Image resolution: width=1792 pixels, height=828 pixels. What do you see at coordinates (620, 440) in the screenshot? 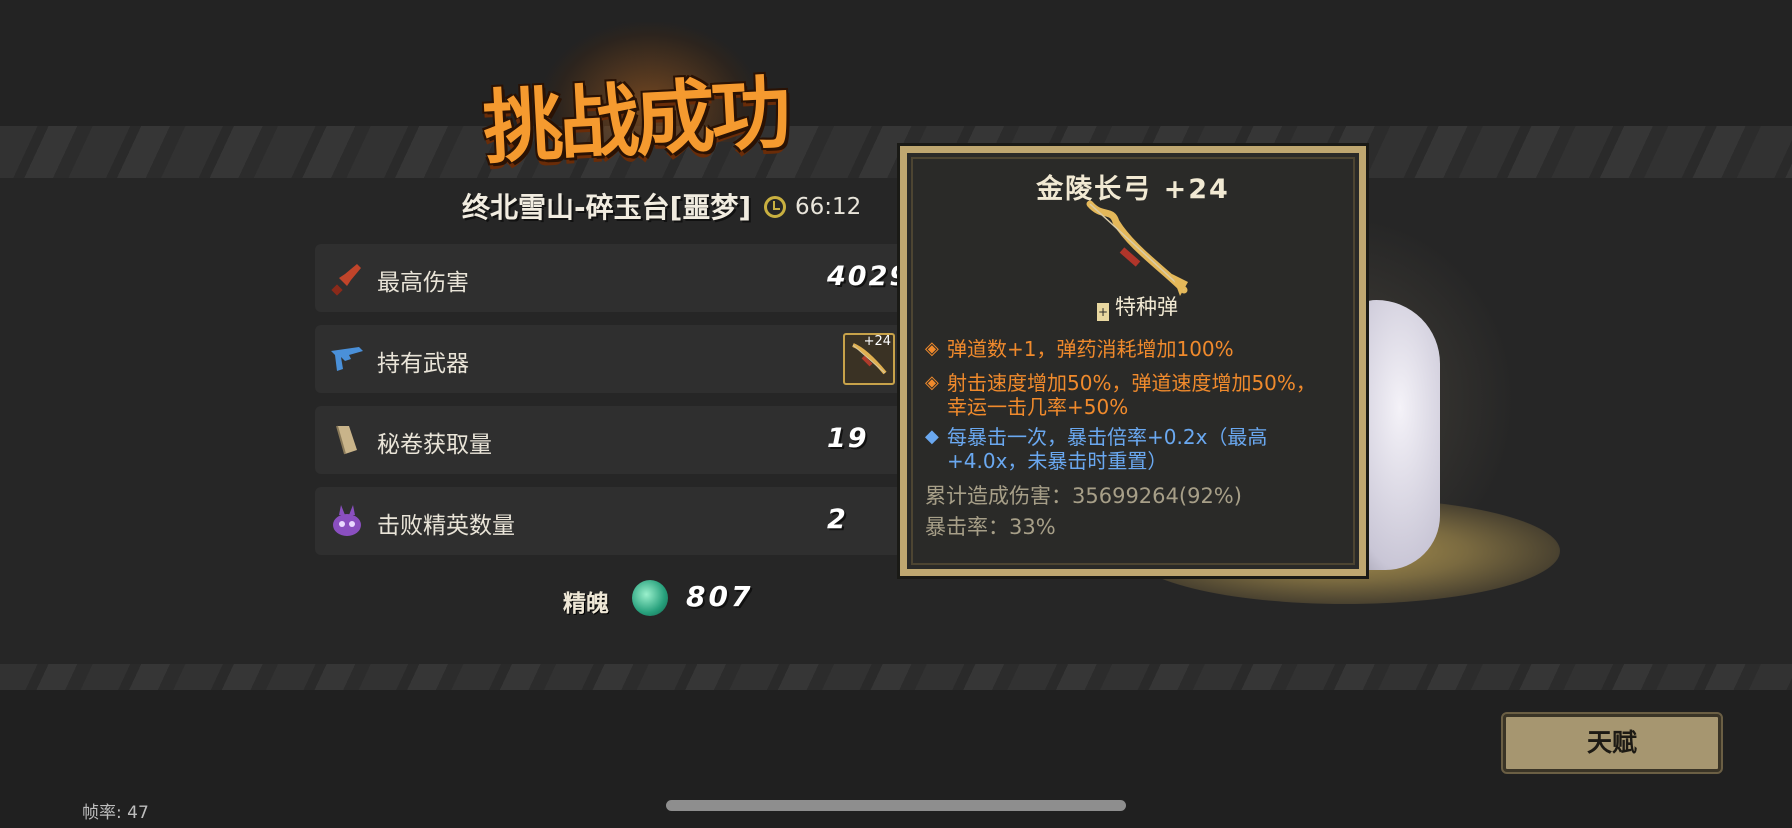
I see `stat-row-scrolls: 秘卷获取量 19` at bounding box center [620, 440].